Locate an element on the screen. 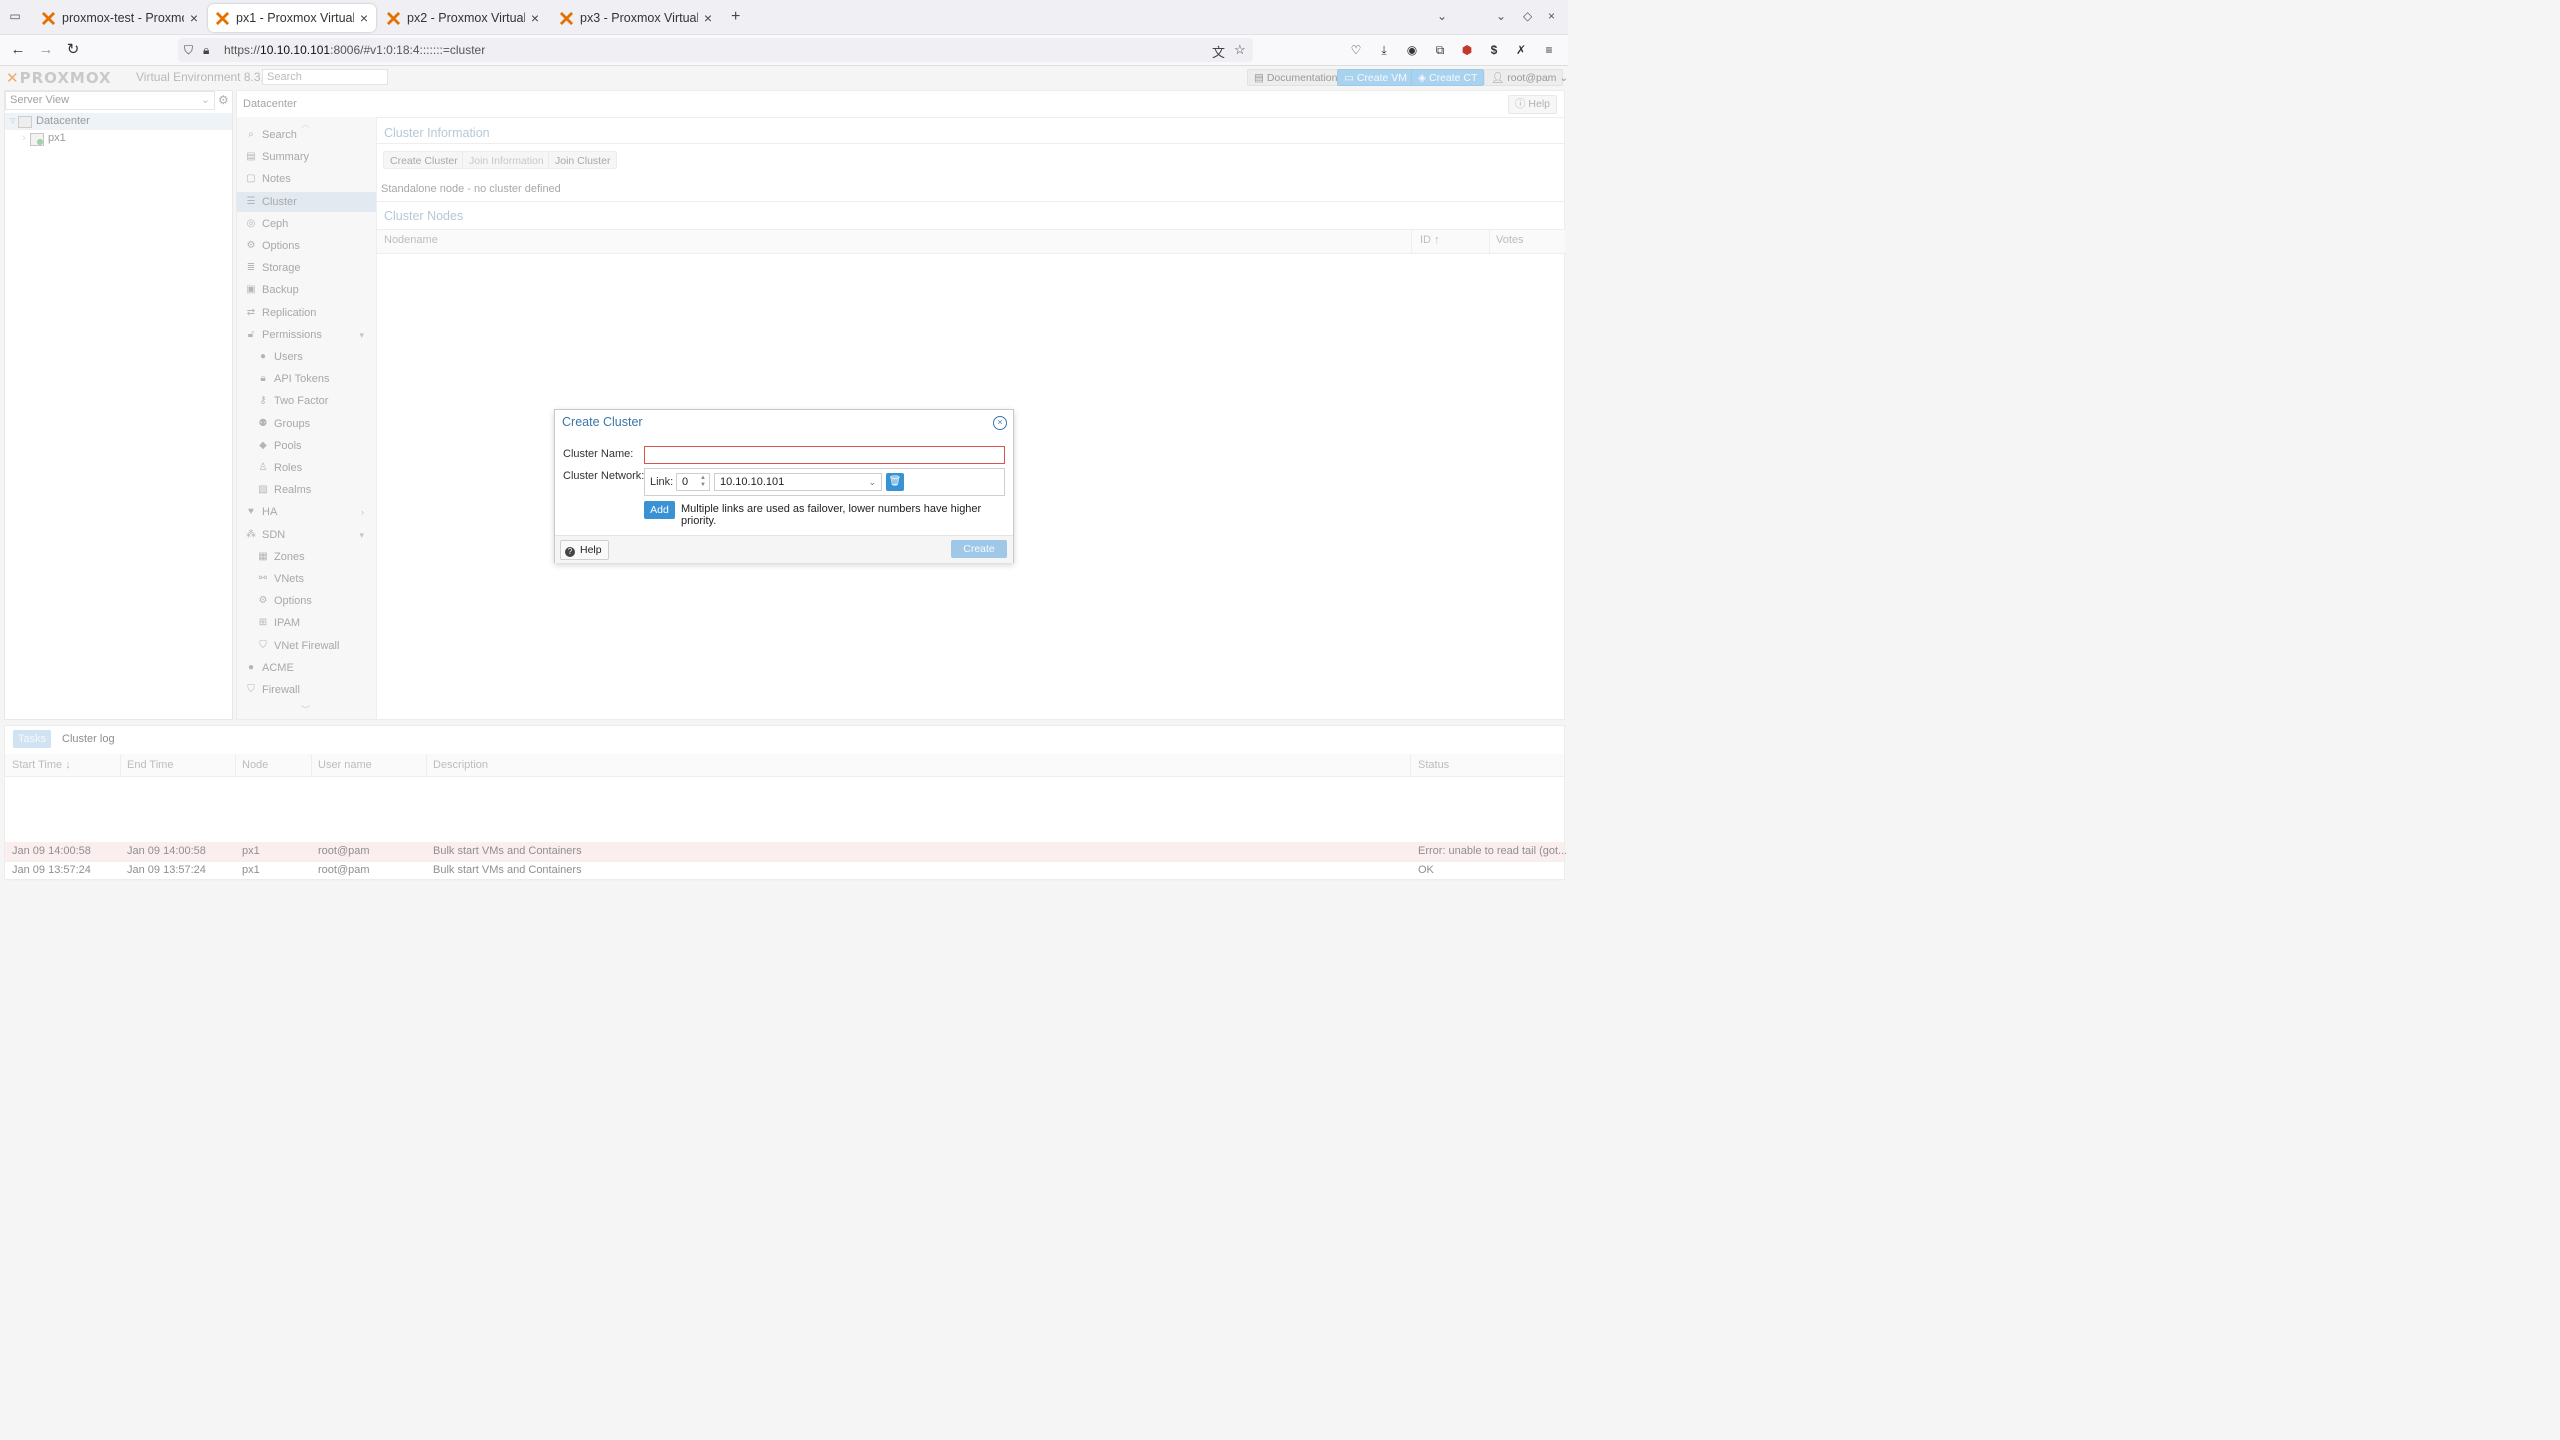  spinner-arrows-icon: ▲ ▼ is located at coordinates (703, 482).